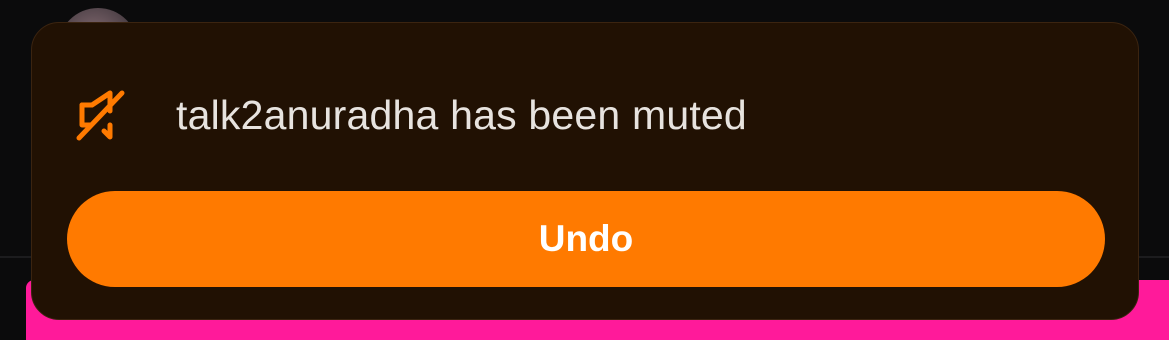  Describe the element at coordinates (461, 114) in the screenshot. I see `toast-message: talk2anuradha has been muted` at that location.